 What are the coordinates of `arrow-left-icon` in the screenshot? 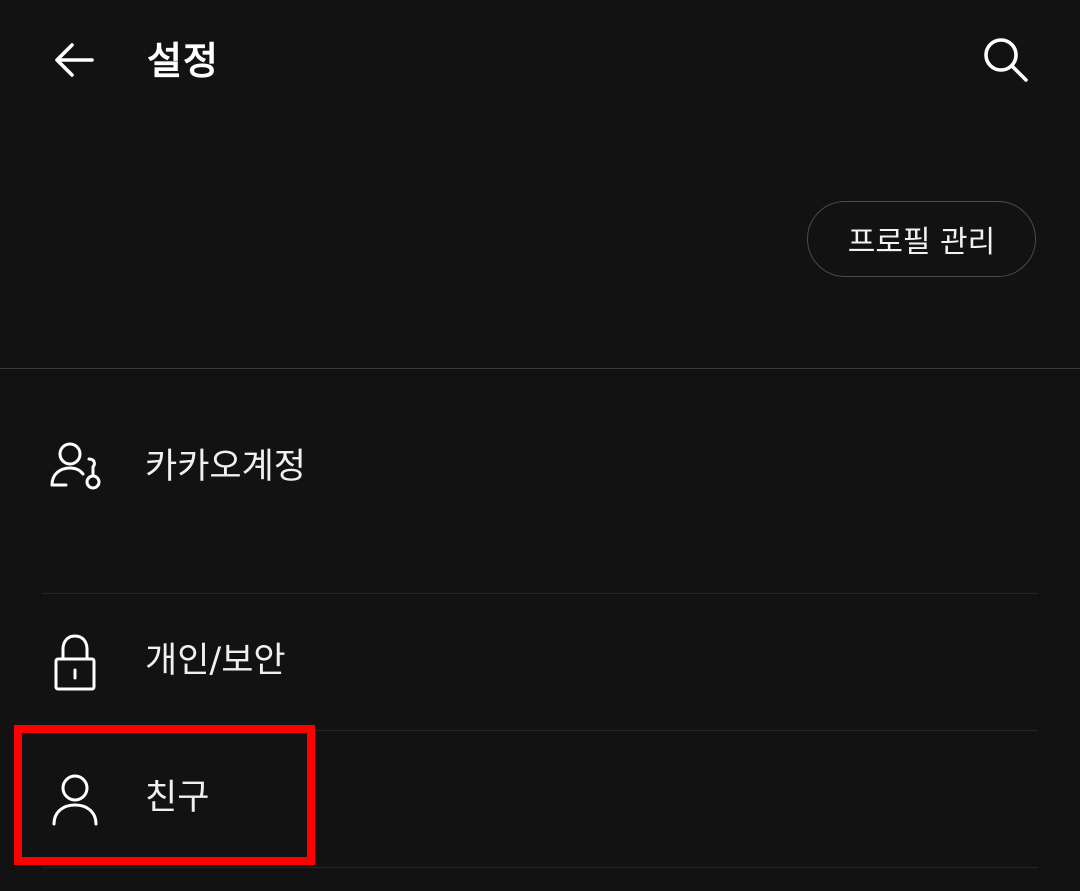 It's located at (74, 62).